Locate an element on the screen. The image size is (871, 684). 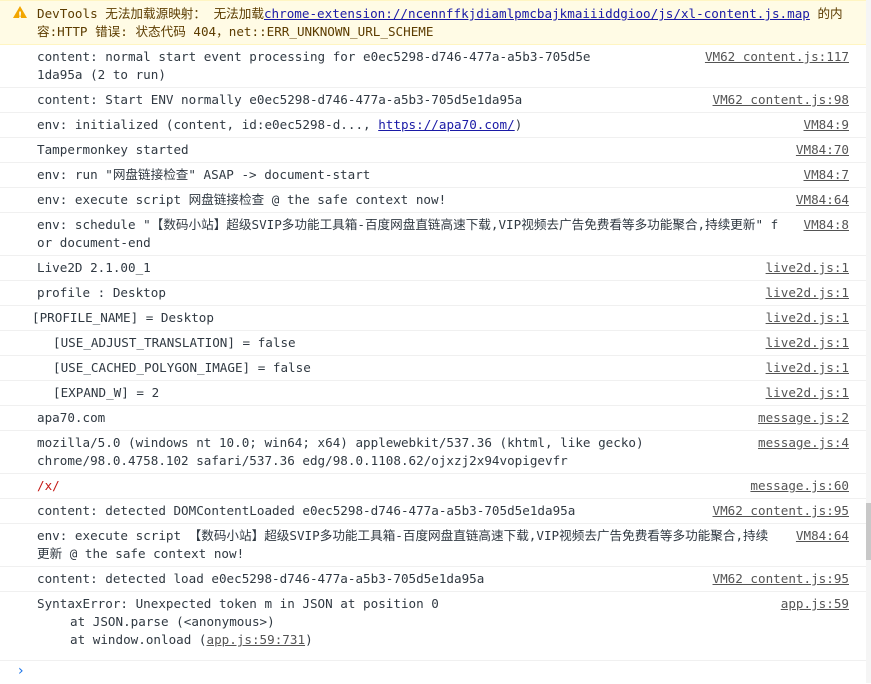
warning-icon is located at coordinates (20, 15).